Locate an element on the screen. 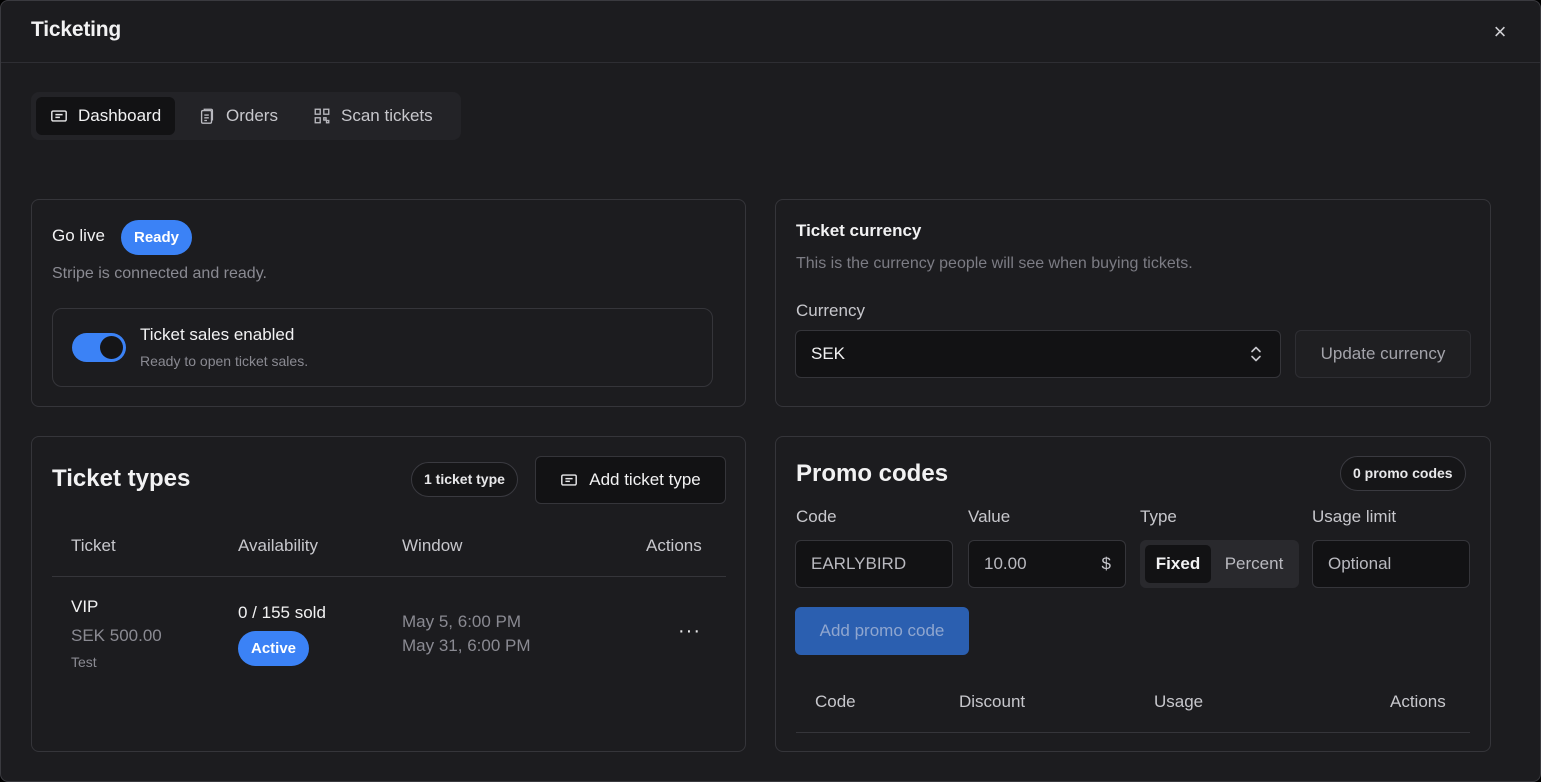 The image size is (1541, 782). column-header-window: Window is located at coordinates (432, 545).